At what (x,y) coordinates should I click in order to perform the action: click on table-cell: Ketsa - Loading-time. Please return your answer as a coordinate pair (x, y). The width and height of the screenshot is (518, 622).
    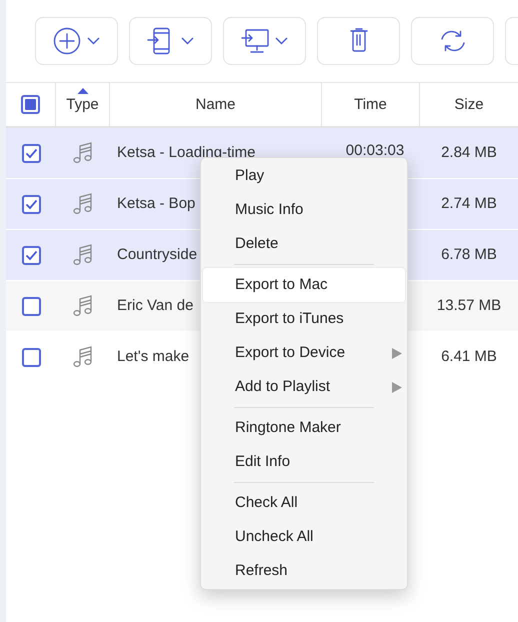
    Looking at the image, I should click on (186, 152).